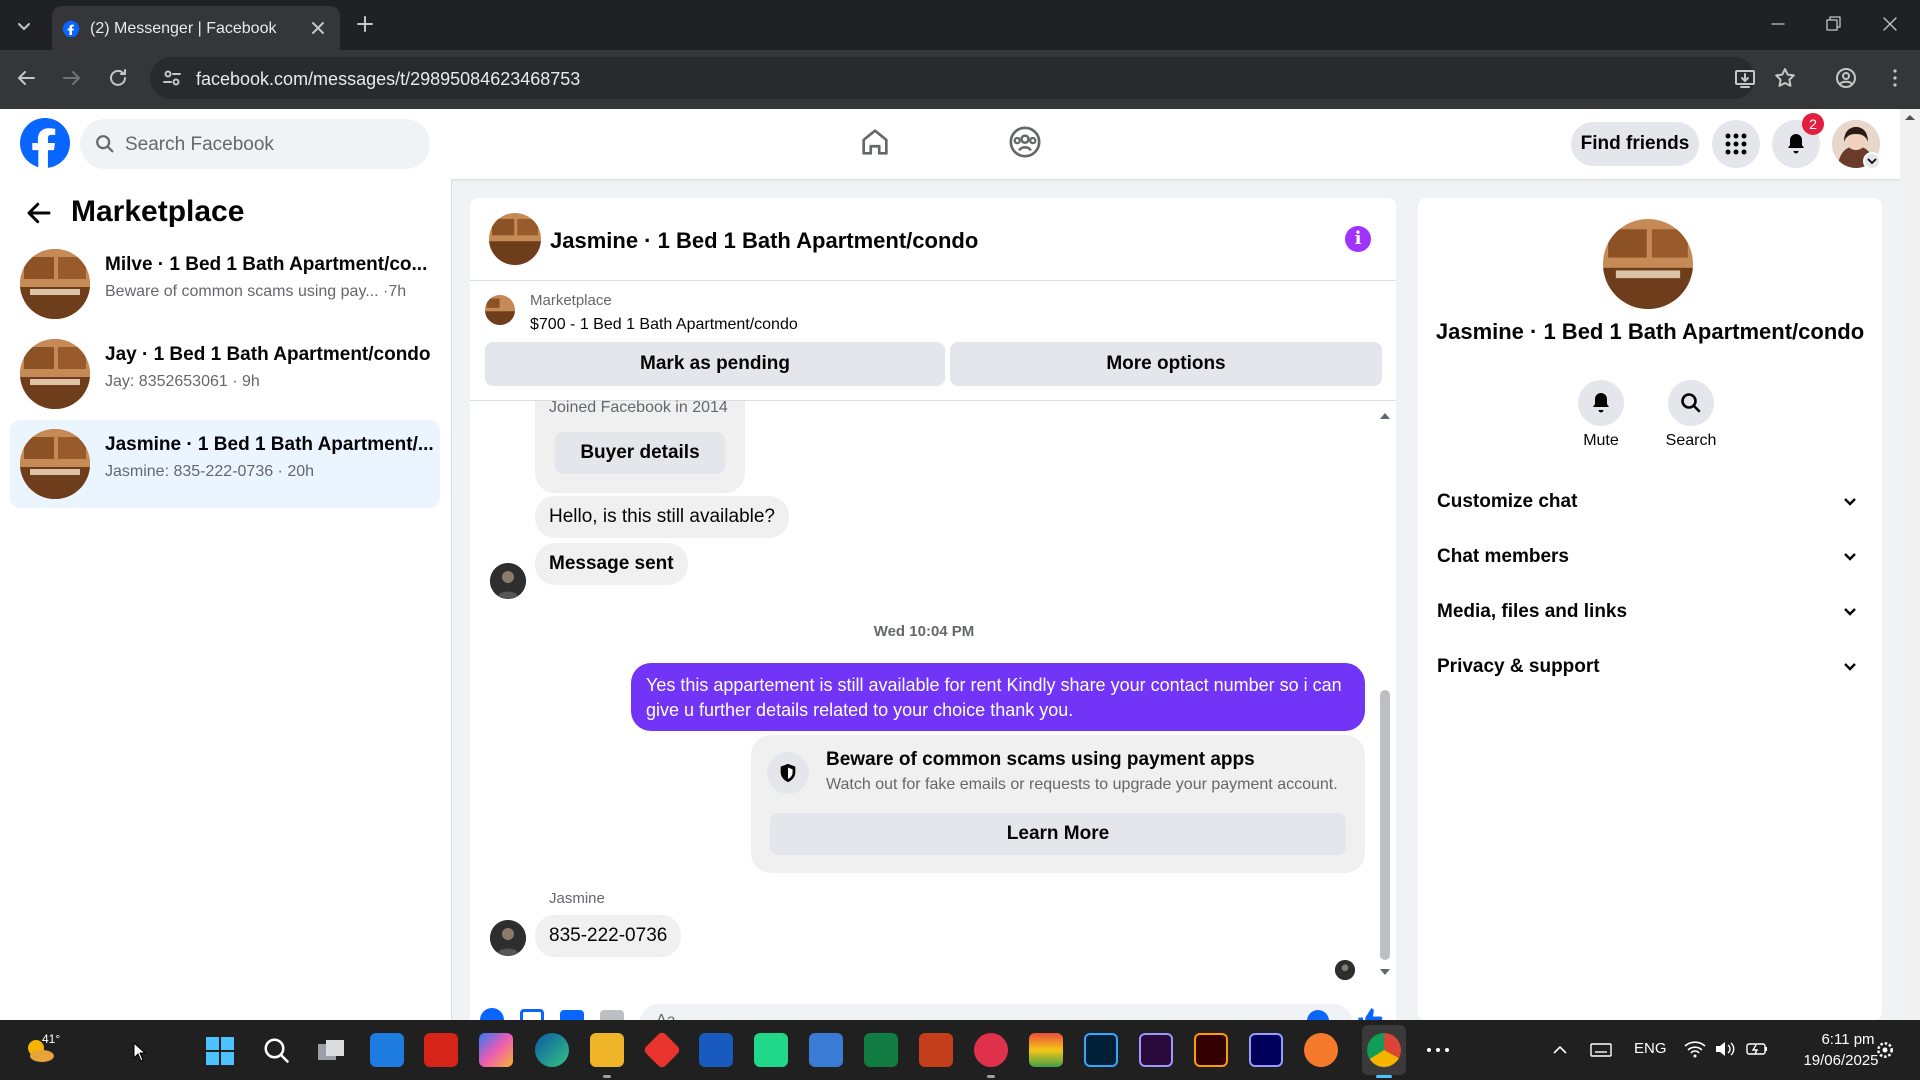  I want to click on details-name: Jasmine · 1 Bed 1 Bath Apartment/condo, so click(1650, 331).